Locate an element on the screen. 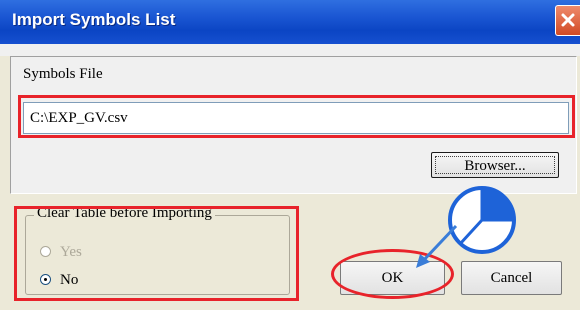 The height and width of the screenshot is (310, 580). radio-no-label: No is located at coordinates (69, 280).